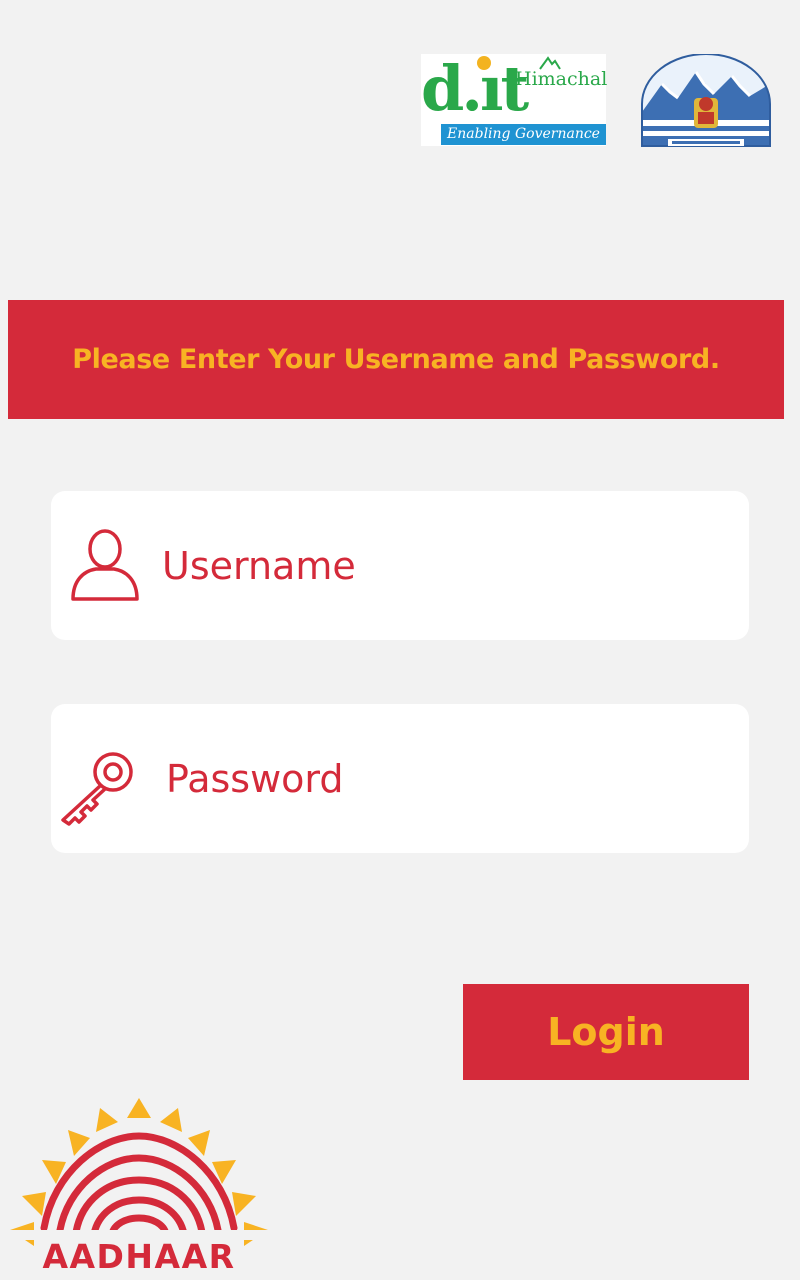 This screenshot has height=1280, width=800. I want to click on username-input, so click(422, 566).